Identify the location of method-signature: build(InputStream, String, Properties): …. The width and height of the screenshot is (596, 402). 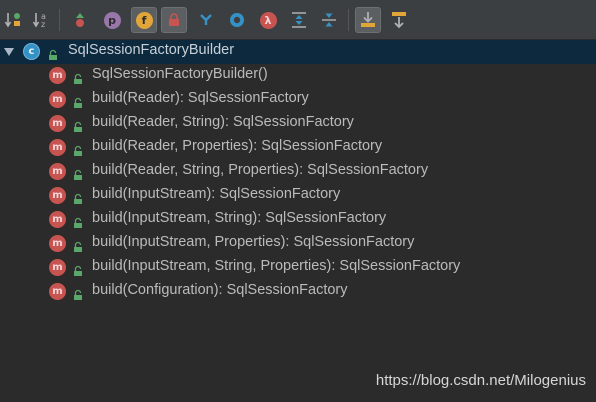
(276, 266).